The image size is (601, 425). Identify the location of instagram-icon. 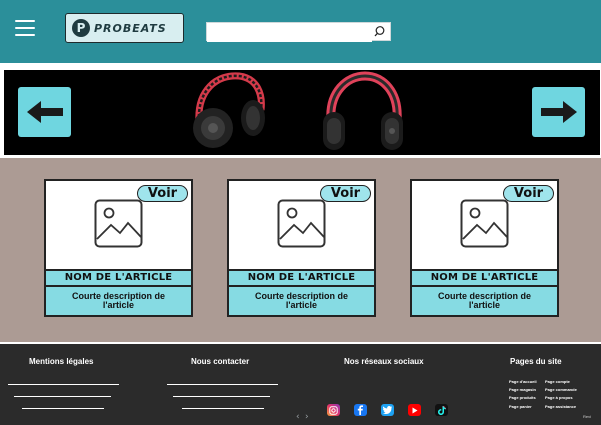
(333, 410).